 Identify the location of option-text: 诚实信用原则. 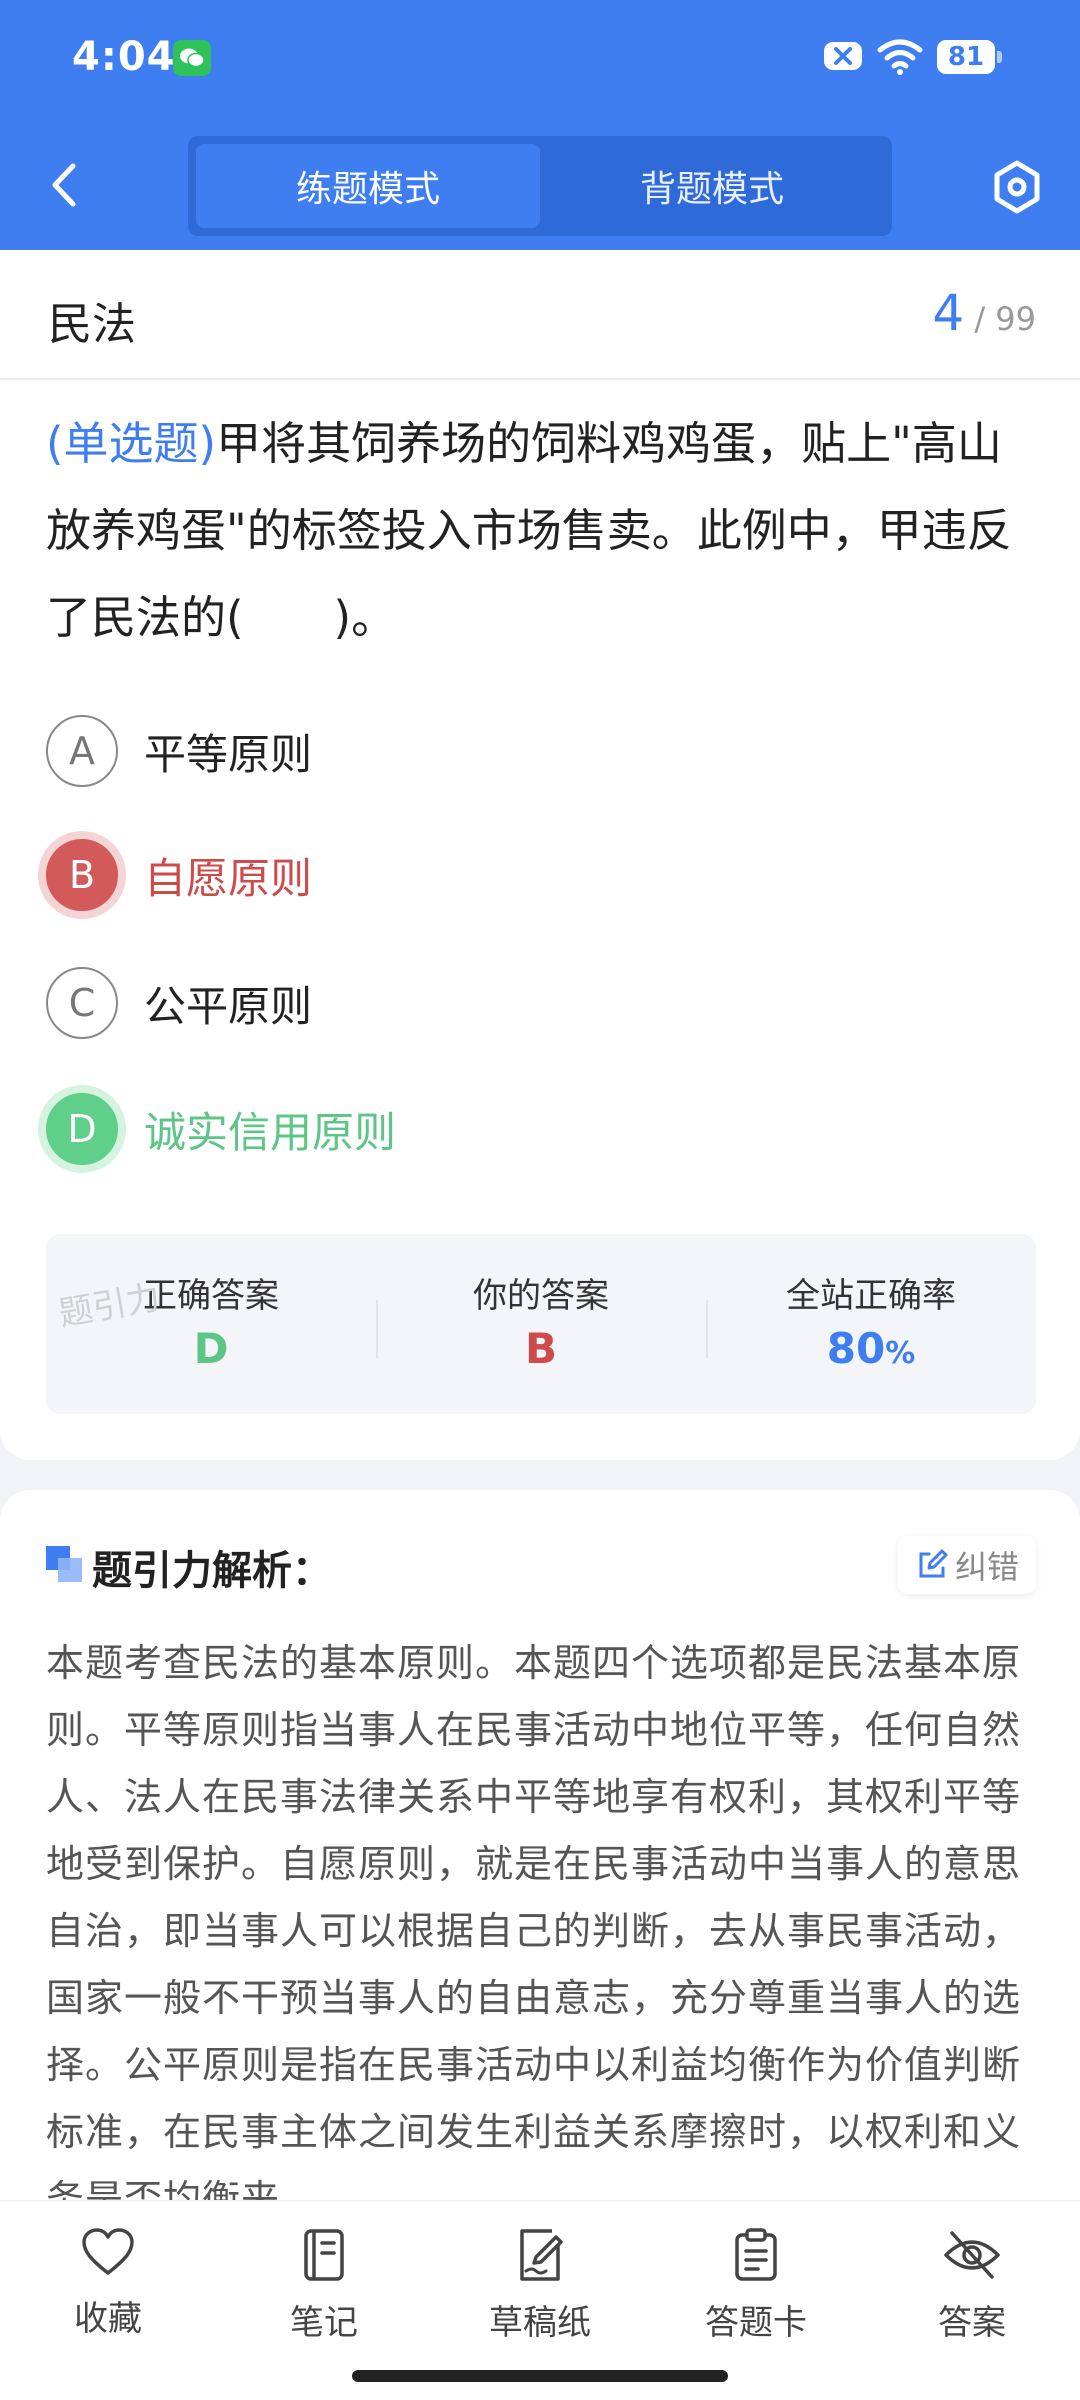
(270, 1132).